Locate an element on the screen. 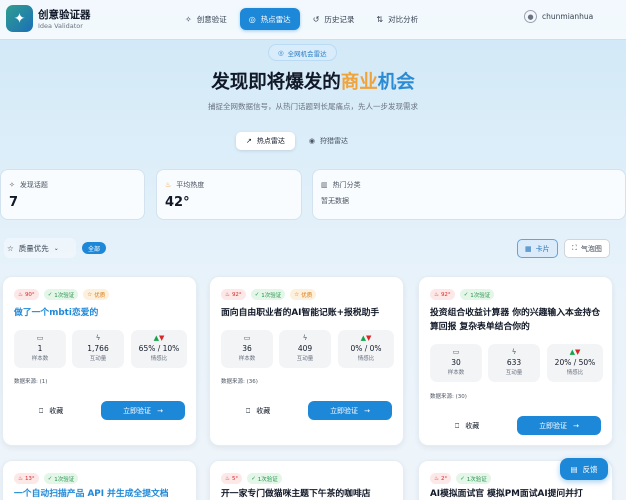  card-title: 面向自由职业者的AI智能记账+报税助手 is located at coordinates (310, 313).